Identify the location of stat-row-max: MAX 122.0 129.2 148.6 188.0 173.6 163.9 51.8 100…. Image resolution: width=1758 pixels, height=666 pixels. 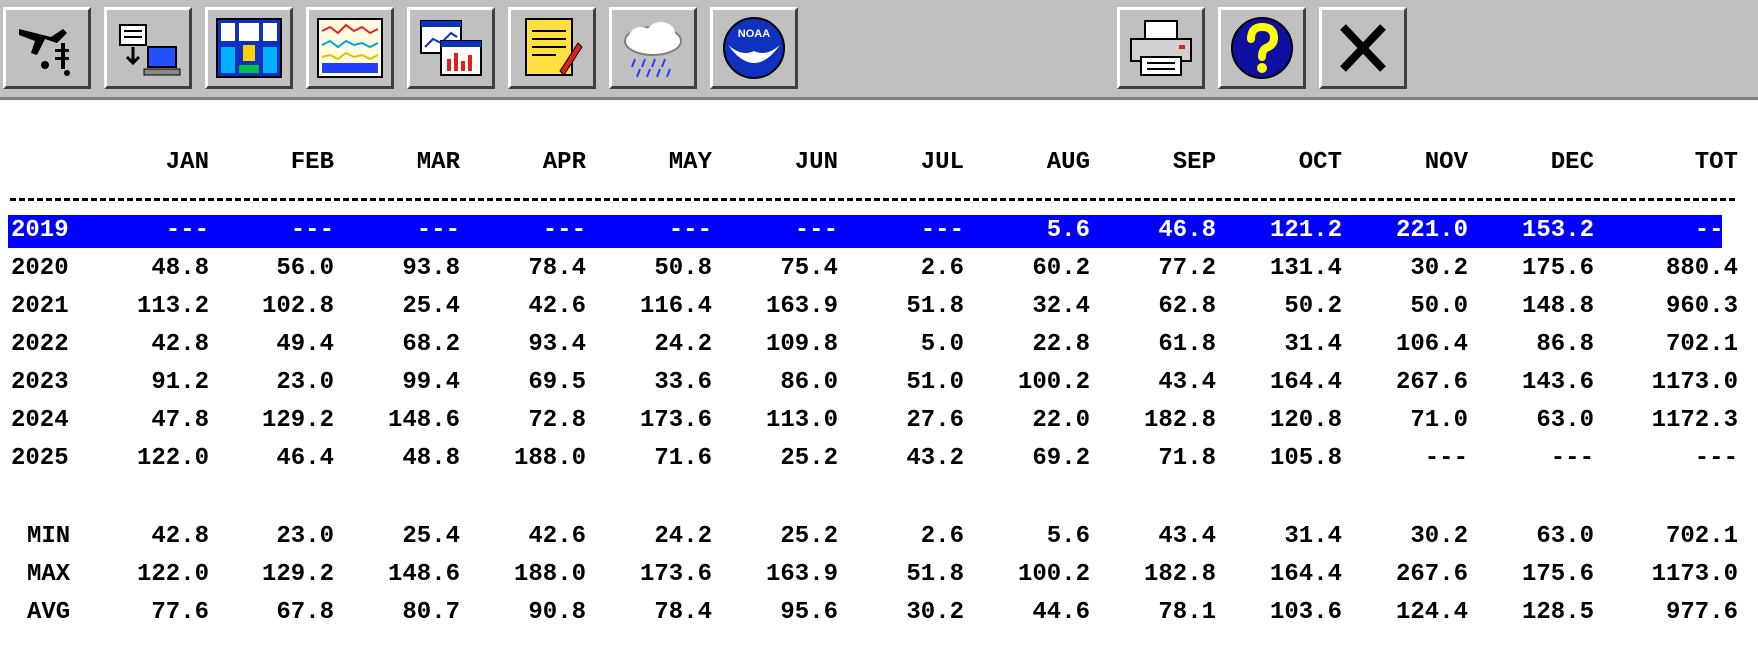
(879, 575).